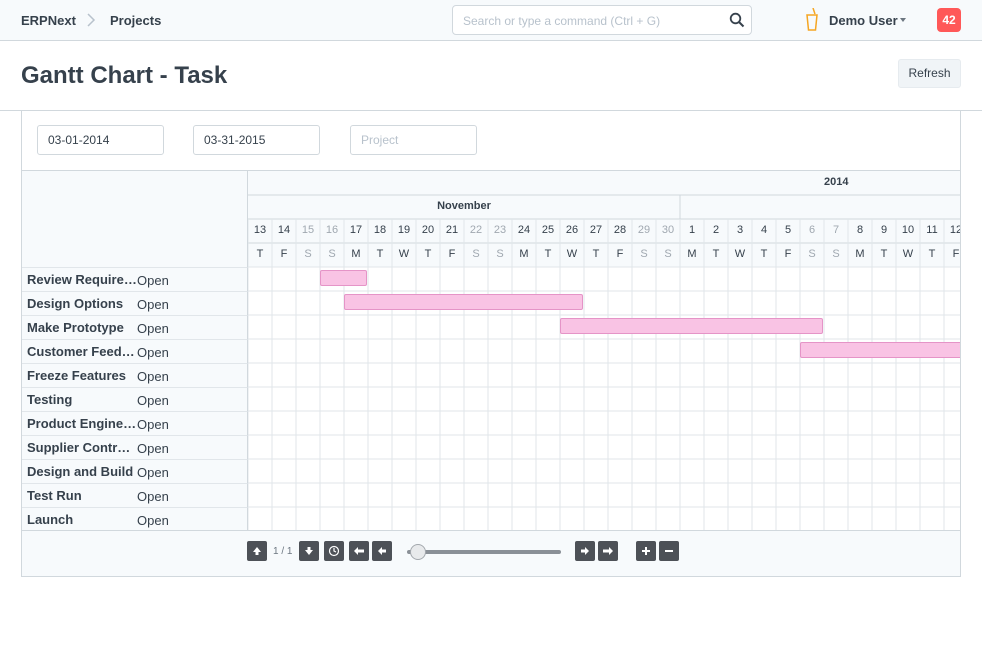  What do you see at coordinates (418, 552) in the screenshot?
I see `zoom-slider-handle` at bounding box center [418, 552].